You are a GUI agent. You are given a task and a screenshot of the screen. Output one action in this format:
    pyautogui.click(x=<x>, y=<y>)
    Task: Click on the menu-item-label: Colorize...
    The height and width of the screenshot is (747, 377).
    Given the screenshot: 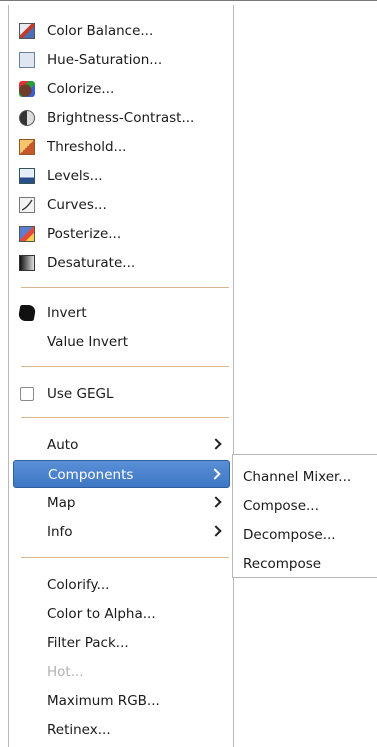 What is the action you would take?
    pyautogui.click(x=81, y=89)
    